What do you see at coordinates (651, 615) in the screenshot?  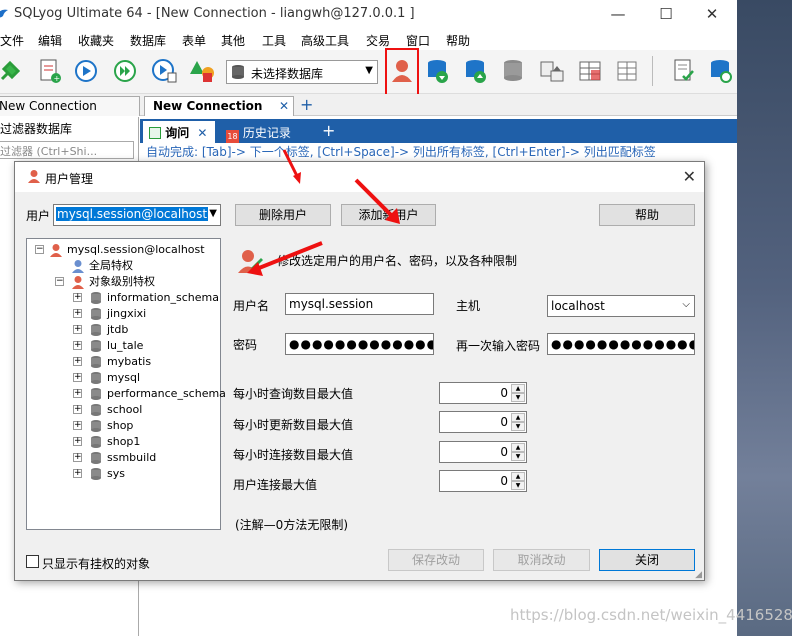 I see `watermark: https://blog.csdn.net/weixin_44165280` at bounding box center [651, 615].